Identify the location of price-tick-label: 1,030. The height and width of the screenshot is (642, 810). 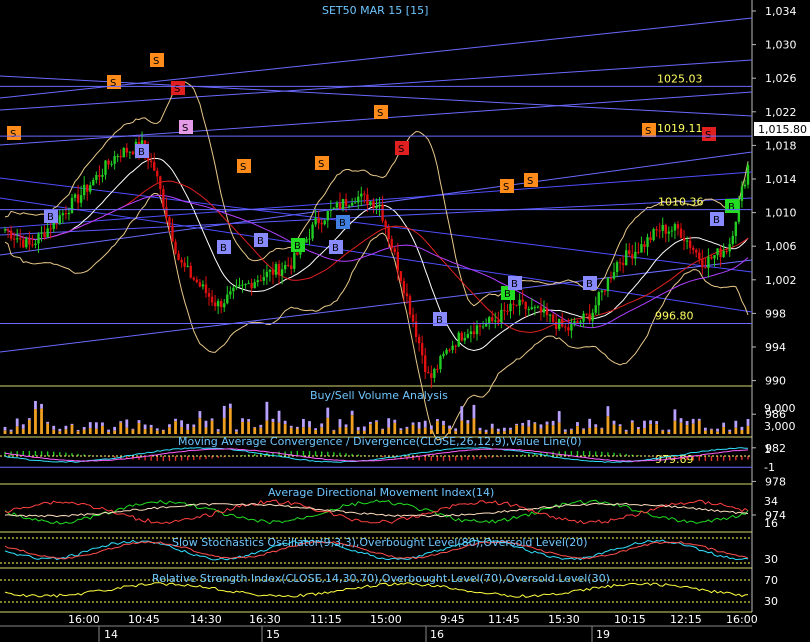
(781, 45).